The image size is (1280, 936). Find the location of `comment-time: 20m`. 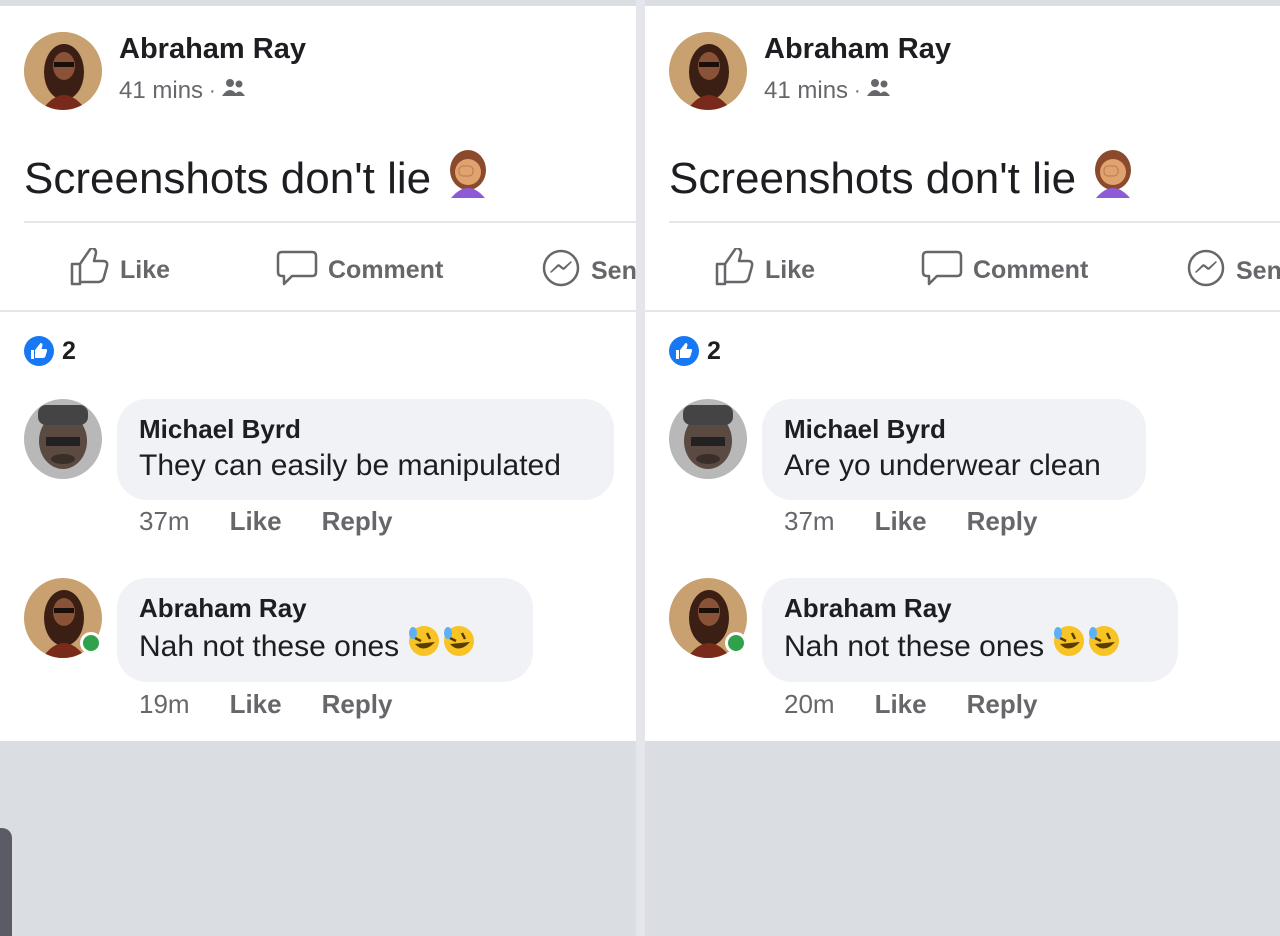

comment-time: 20m is located at coordinates (809, 704).